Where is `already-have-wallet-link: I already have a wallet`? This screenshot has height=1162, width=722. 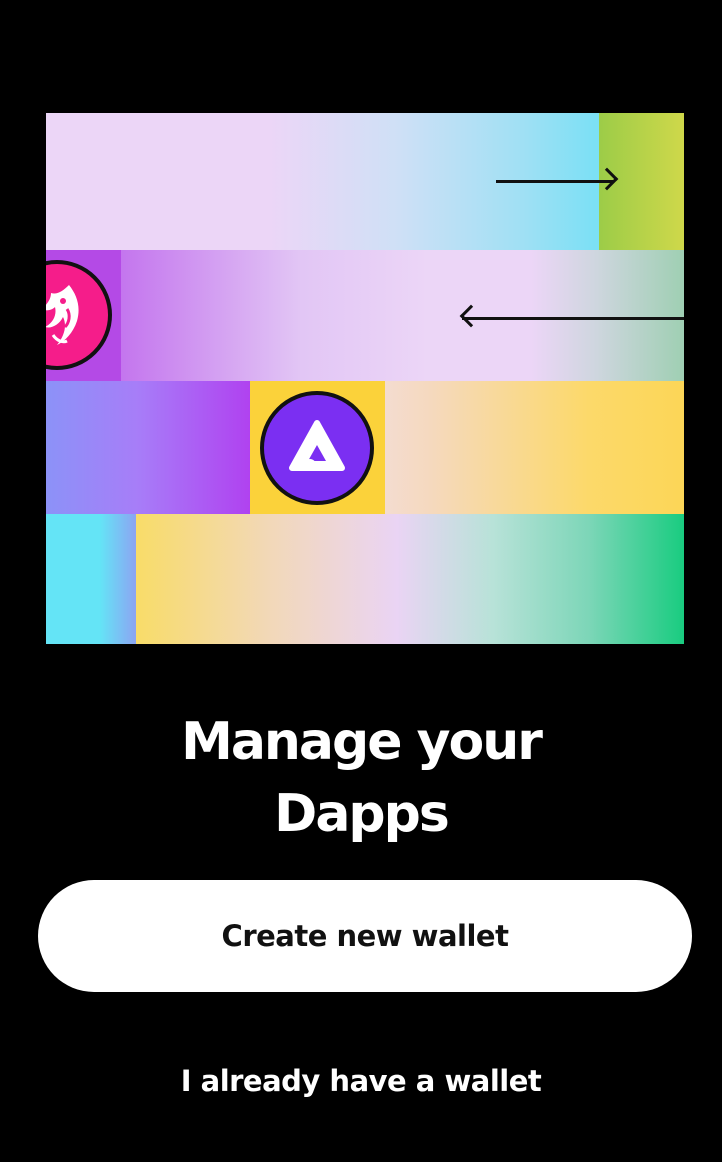
already-have-wallet-link: I already have a wallet is located at coordinates (361, 1081).